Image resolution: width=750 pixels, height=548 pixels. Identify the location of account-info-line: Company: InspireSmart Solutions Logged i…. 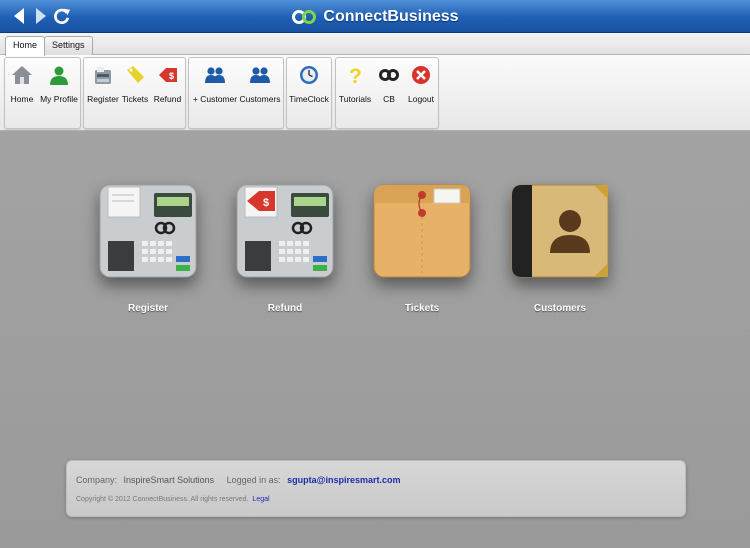
(238, 480).